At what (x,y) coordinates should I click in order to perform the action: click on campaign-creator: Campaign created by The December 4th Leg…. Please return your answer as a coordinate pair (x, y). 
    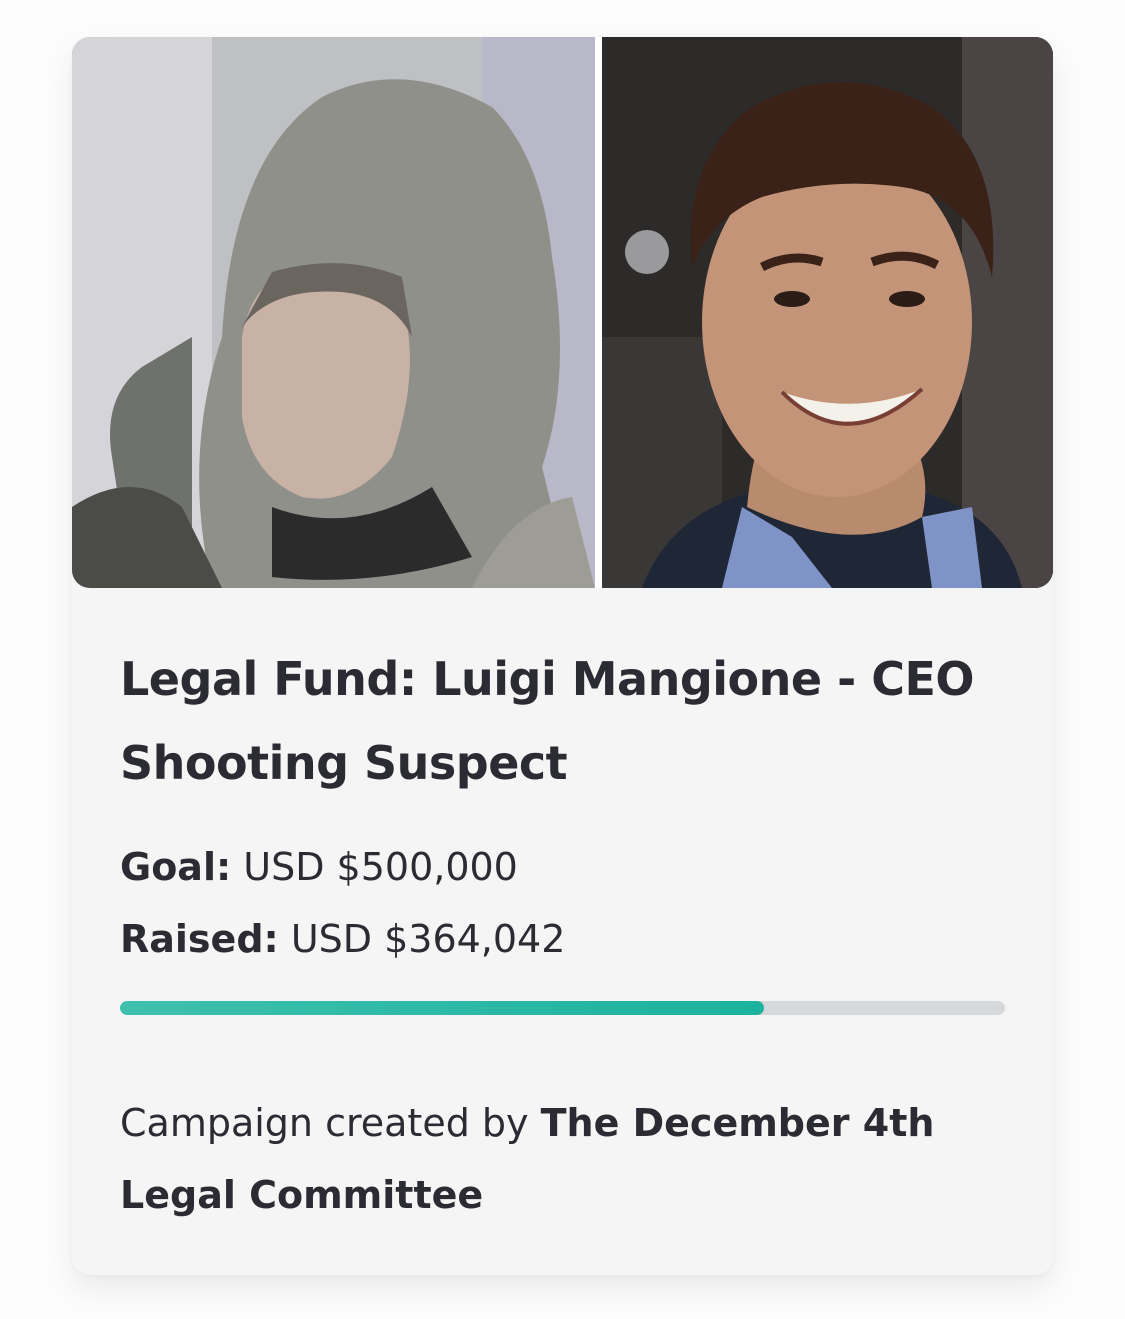
    Looking at the image, I should click on (565, 1159).